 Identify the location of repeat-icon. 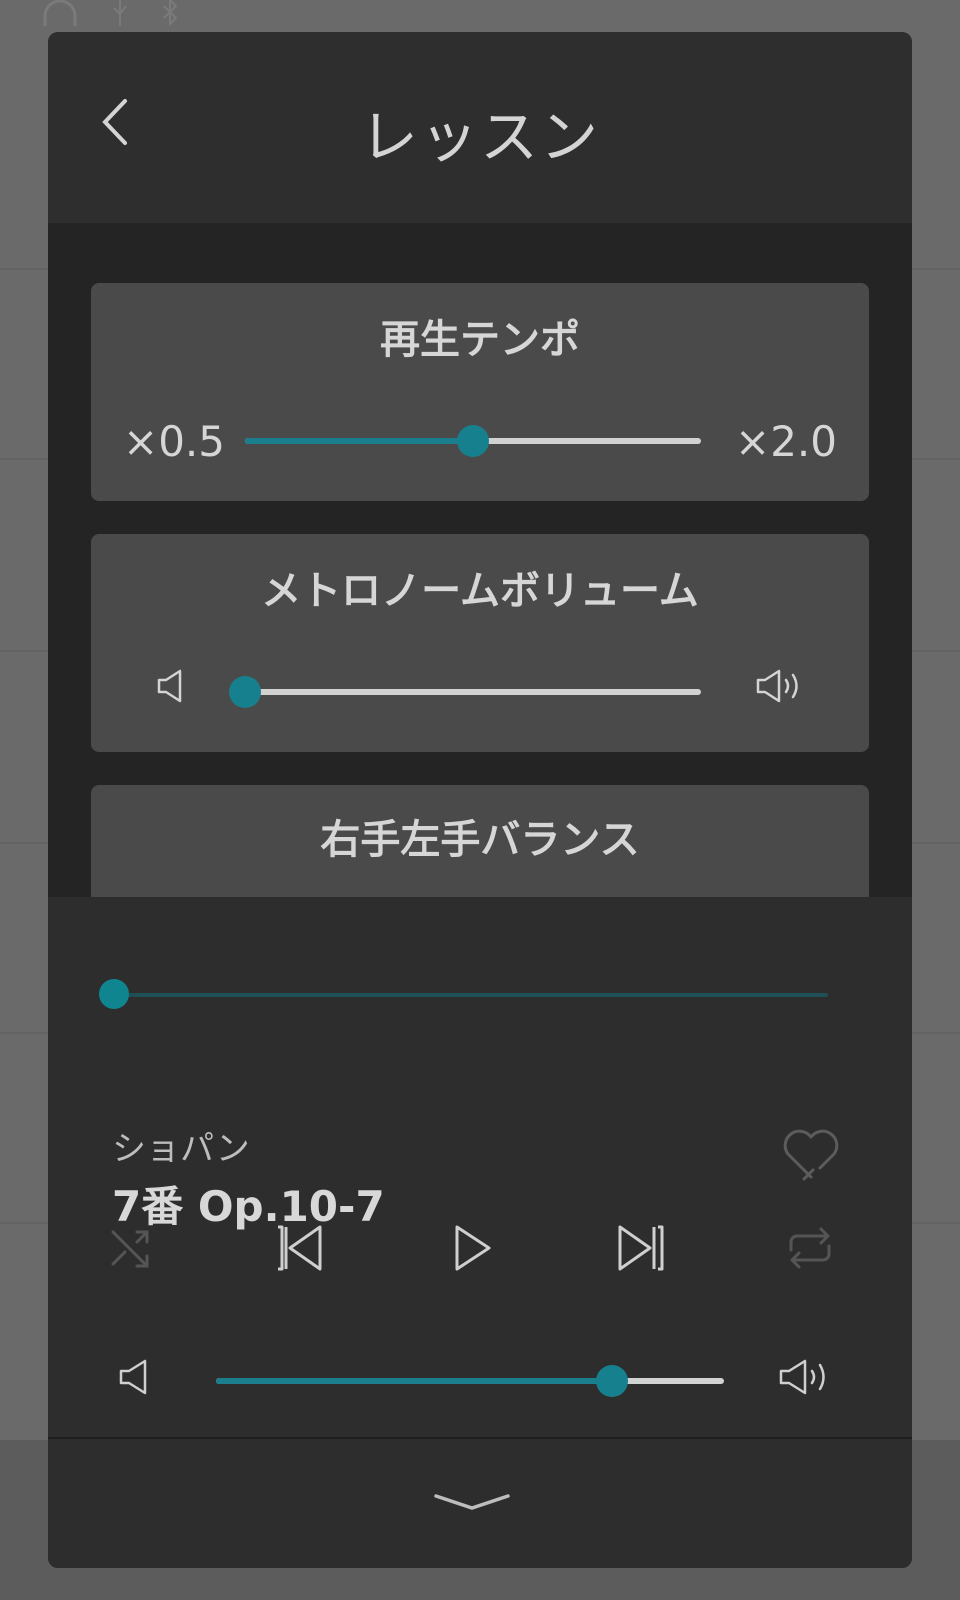
(810, 1250).